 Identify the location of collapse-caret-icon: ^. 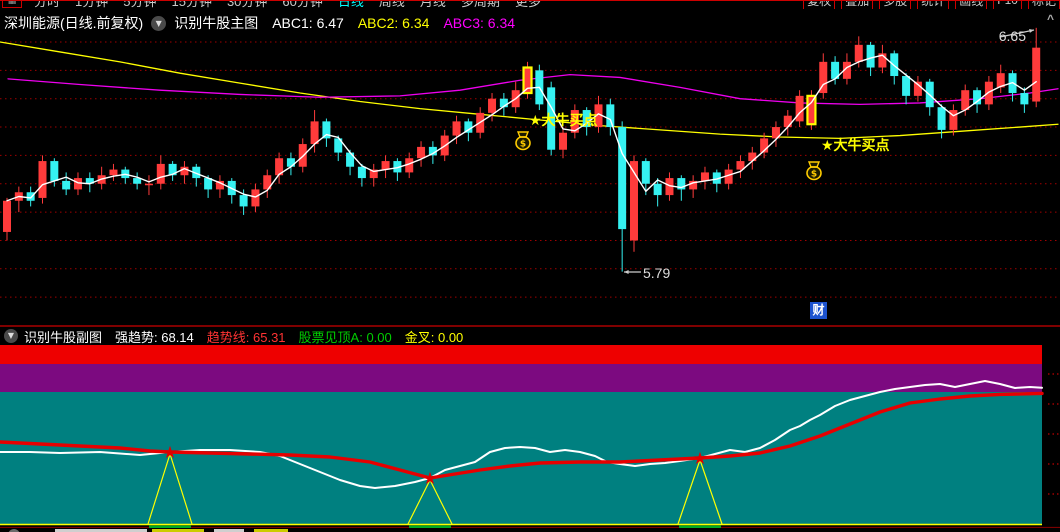
(1050, 19).